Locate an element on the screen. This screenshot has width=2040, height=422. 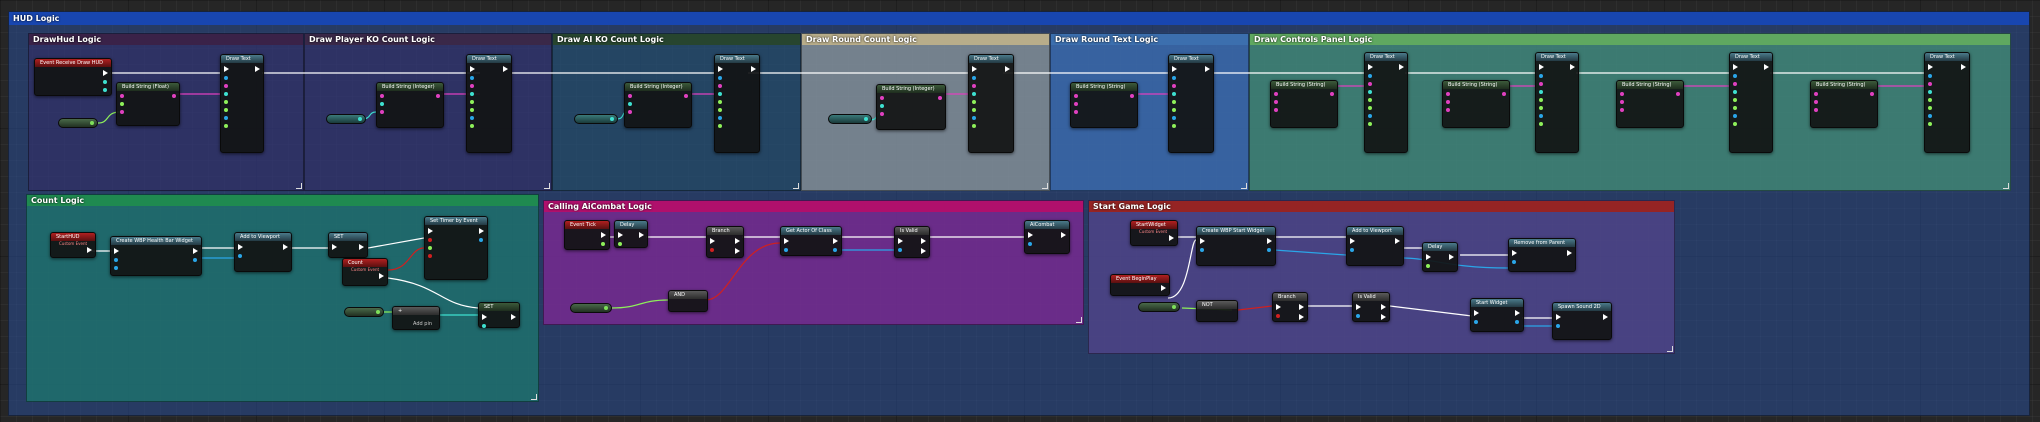
build-string-float-node: Build String (Float) is located at coordinates (148, 104).